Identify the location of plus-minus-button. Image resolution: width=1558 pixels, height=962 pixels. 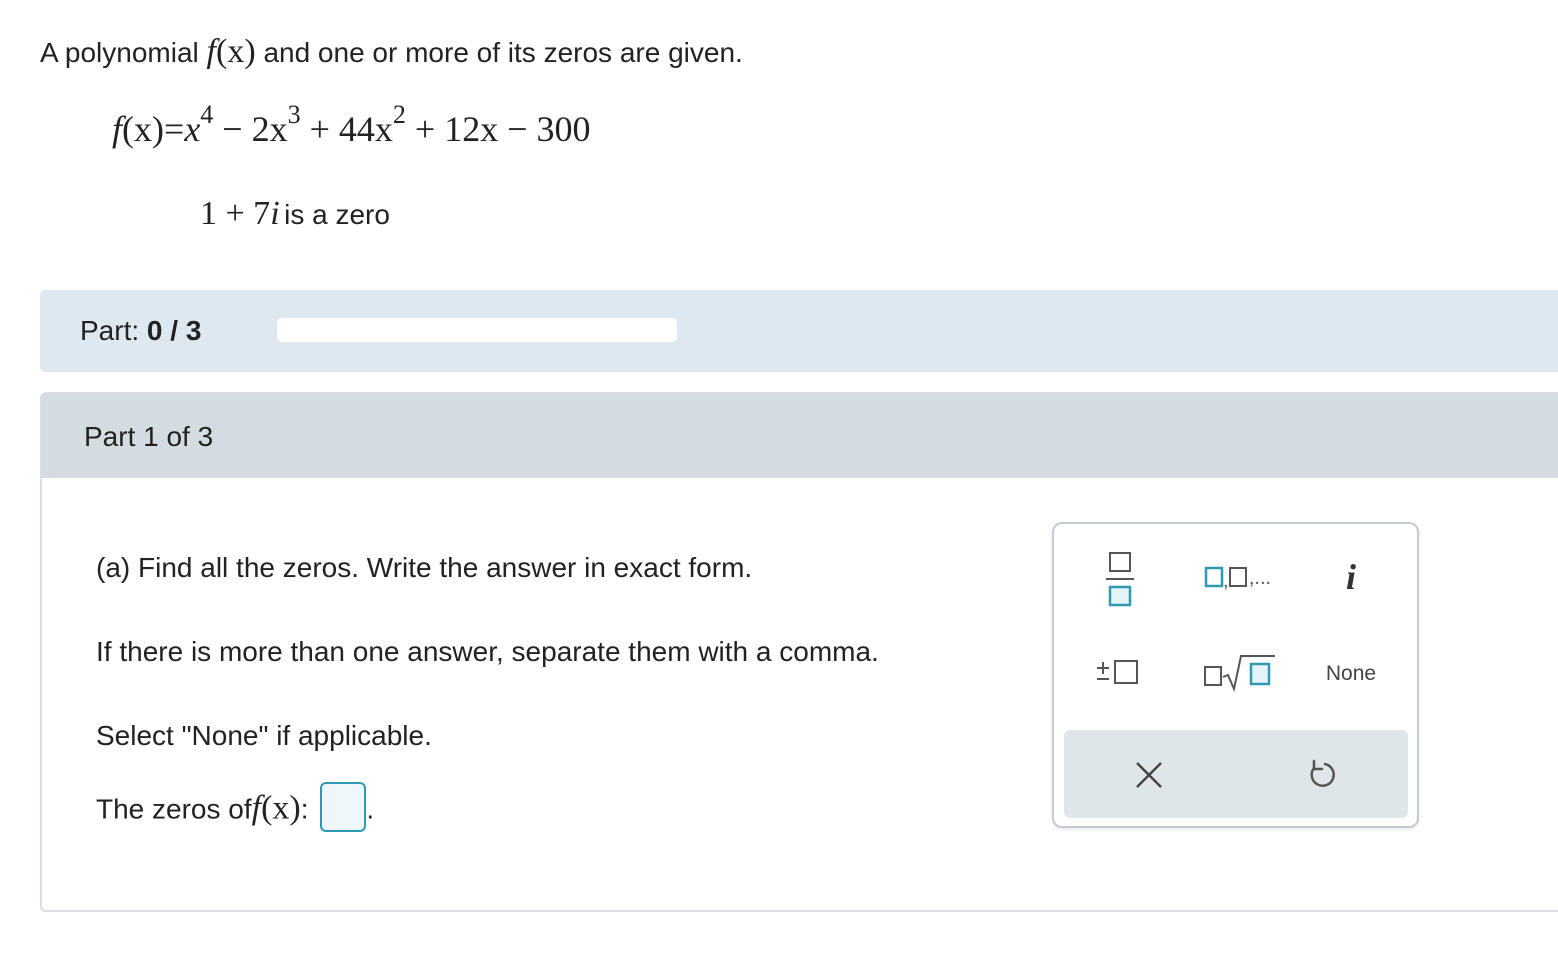
(1118, 673).